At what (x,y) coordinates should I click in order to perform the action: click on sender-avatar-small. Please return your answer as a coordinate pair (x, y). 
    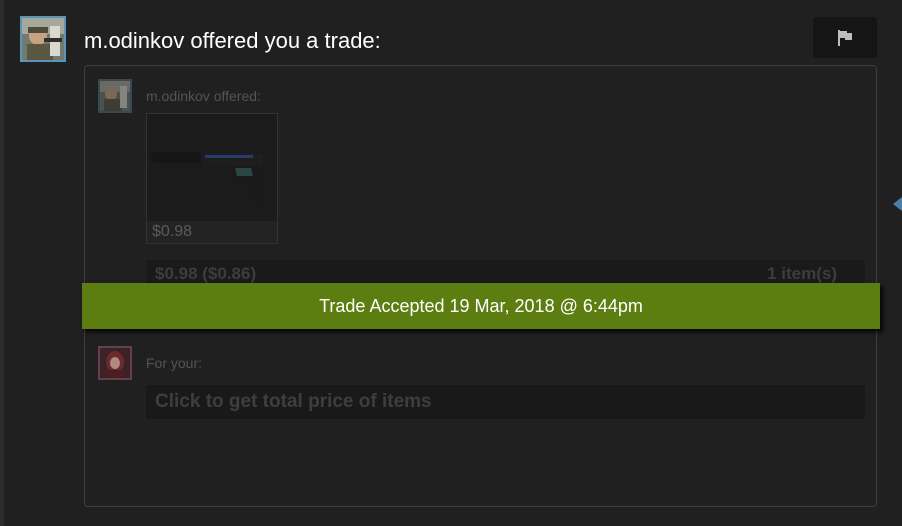
    Looking at the image, I should click on (115, 96).